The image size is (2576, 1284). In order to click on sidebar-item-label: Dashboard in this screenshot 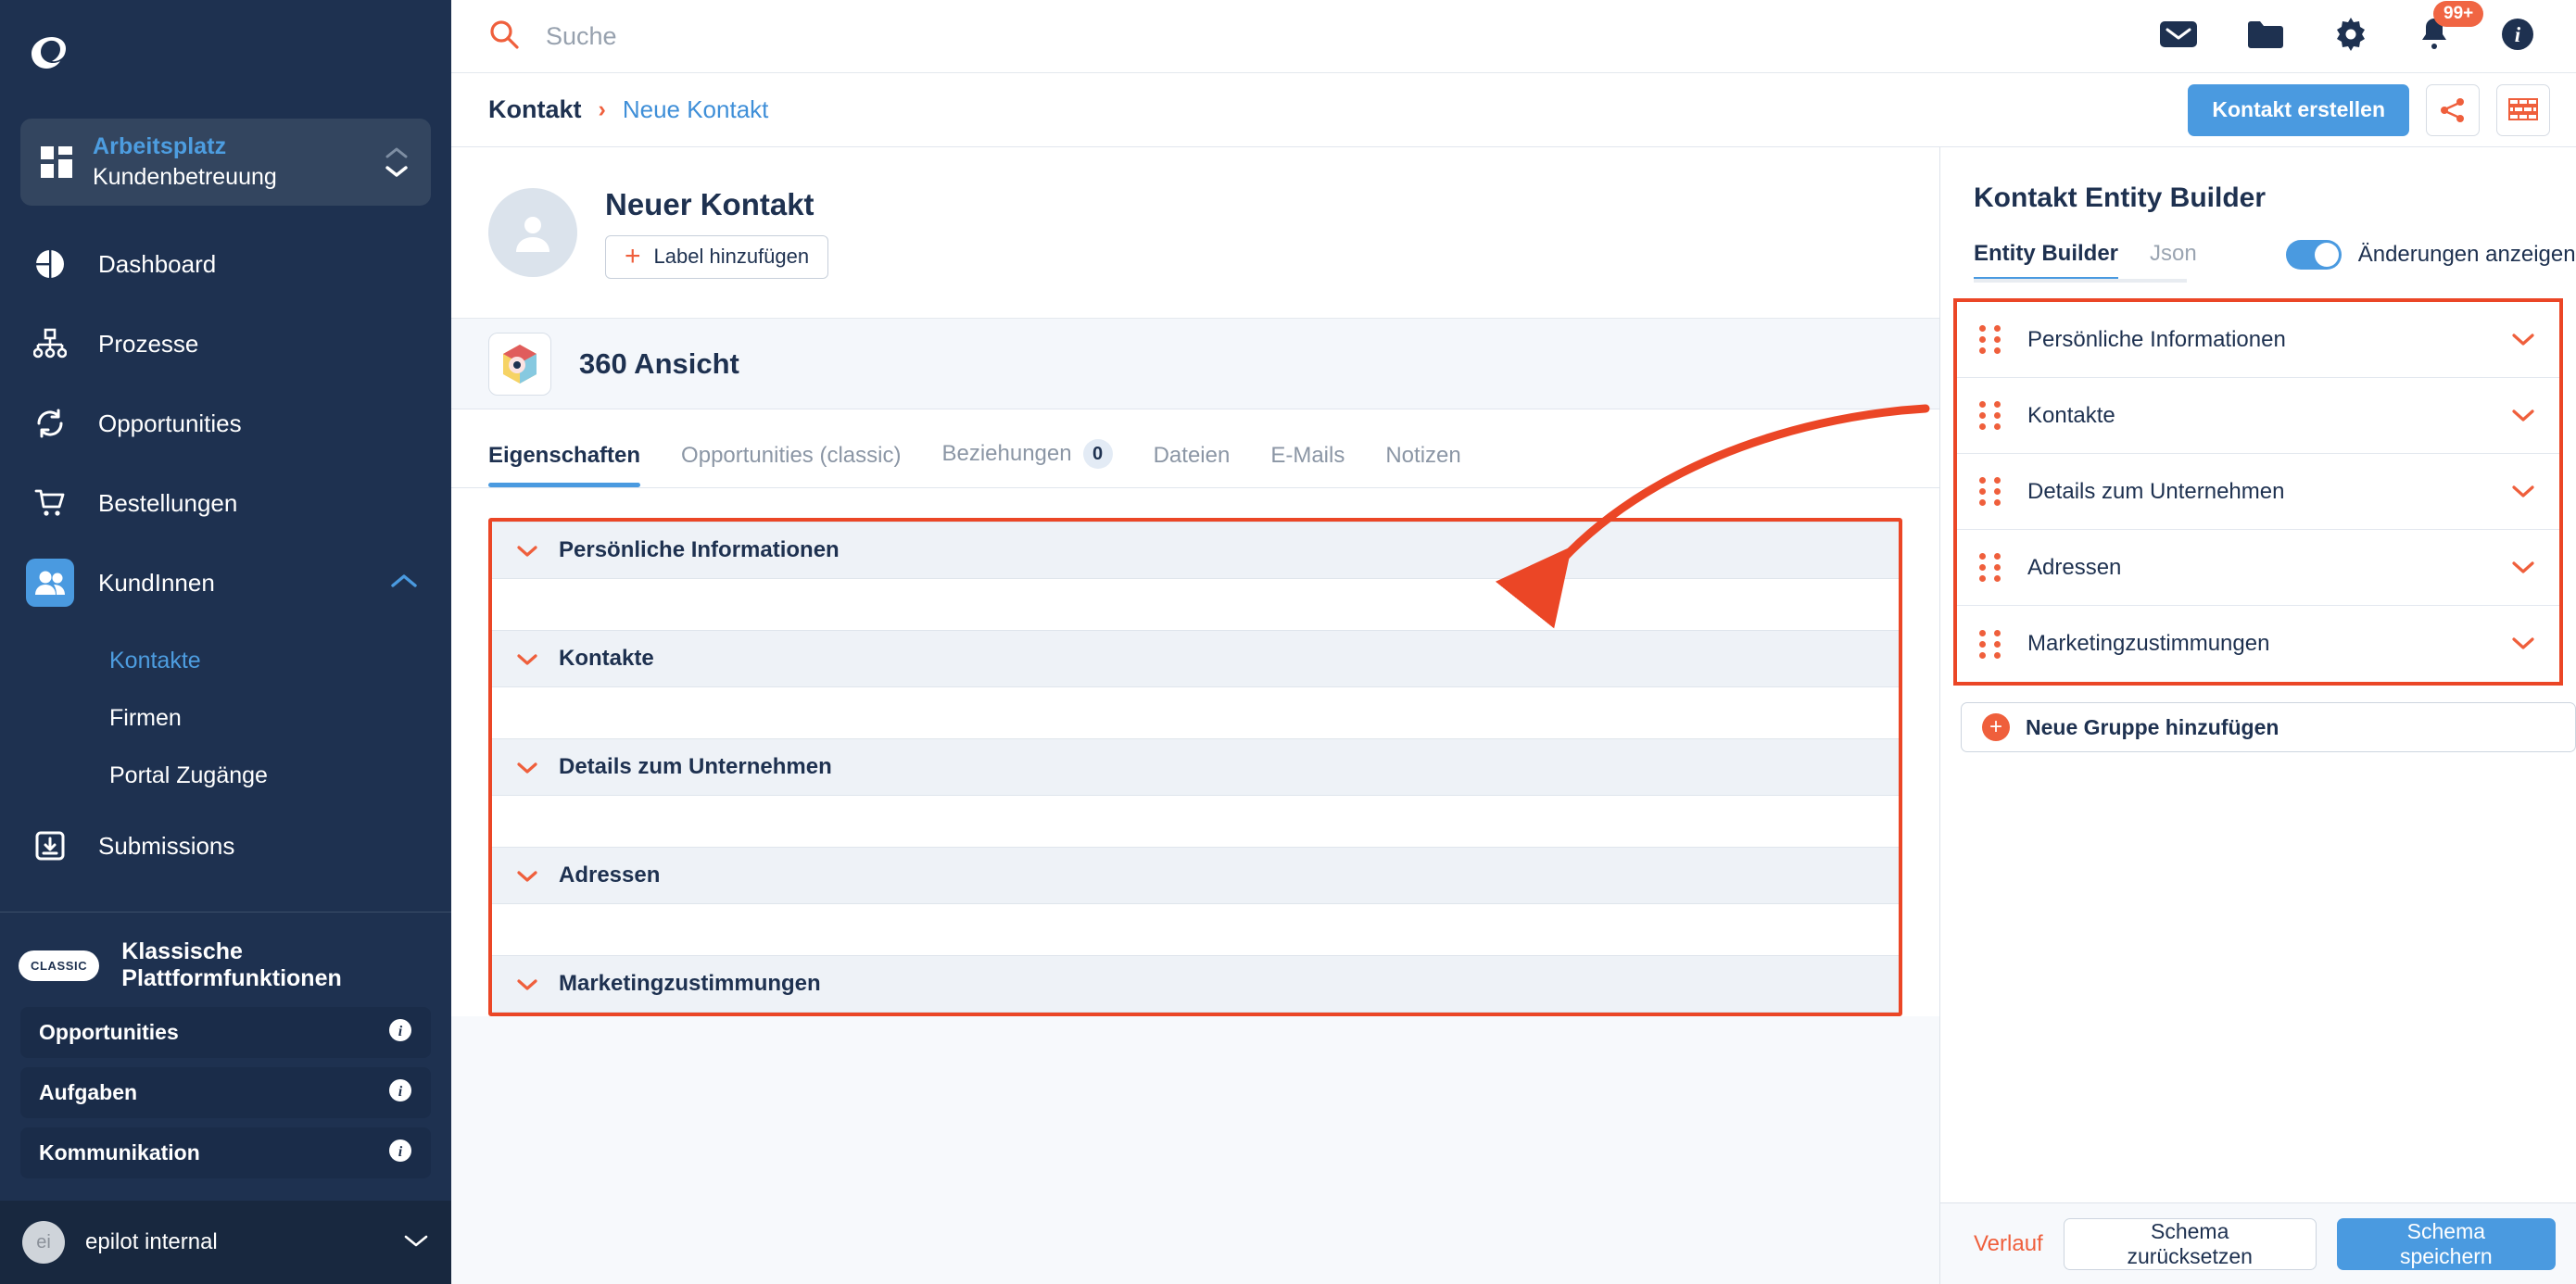, I will do `click(157, 264)`.